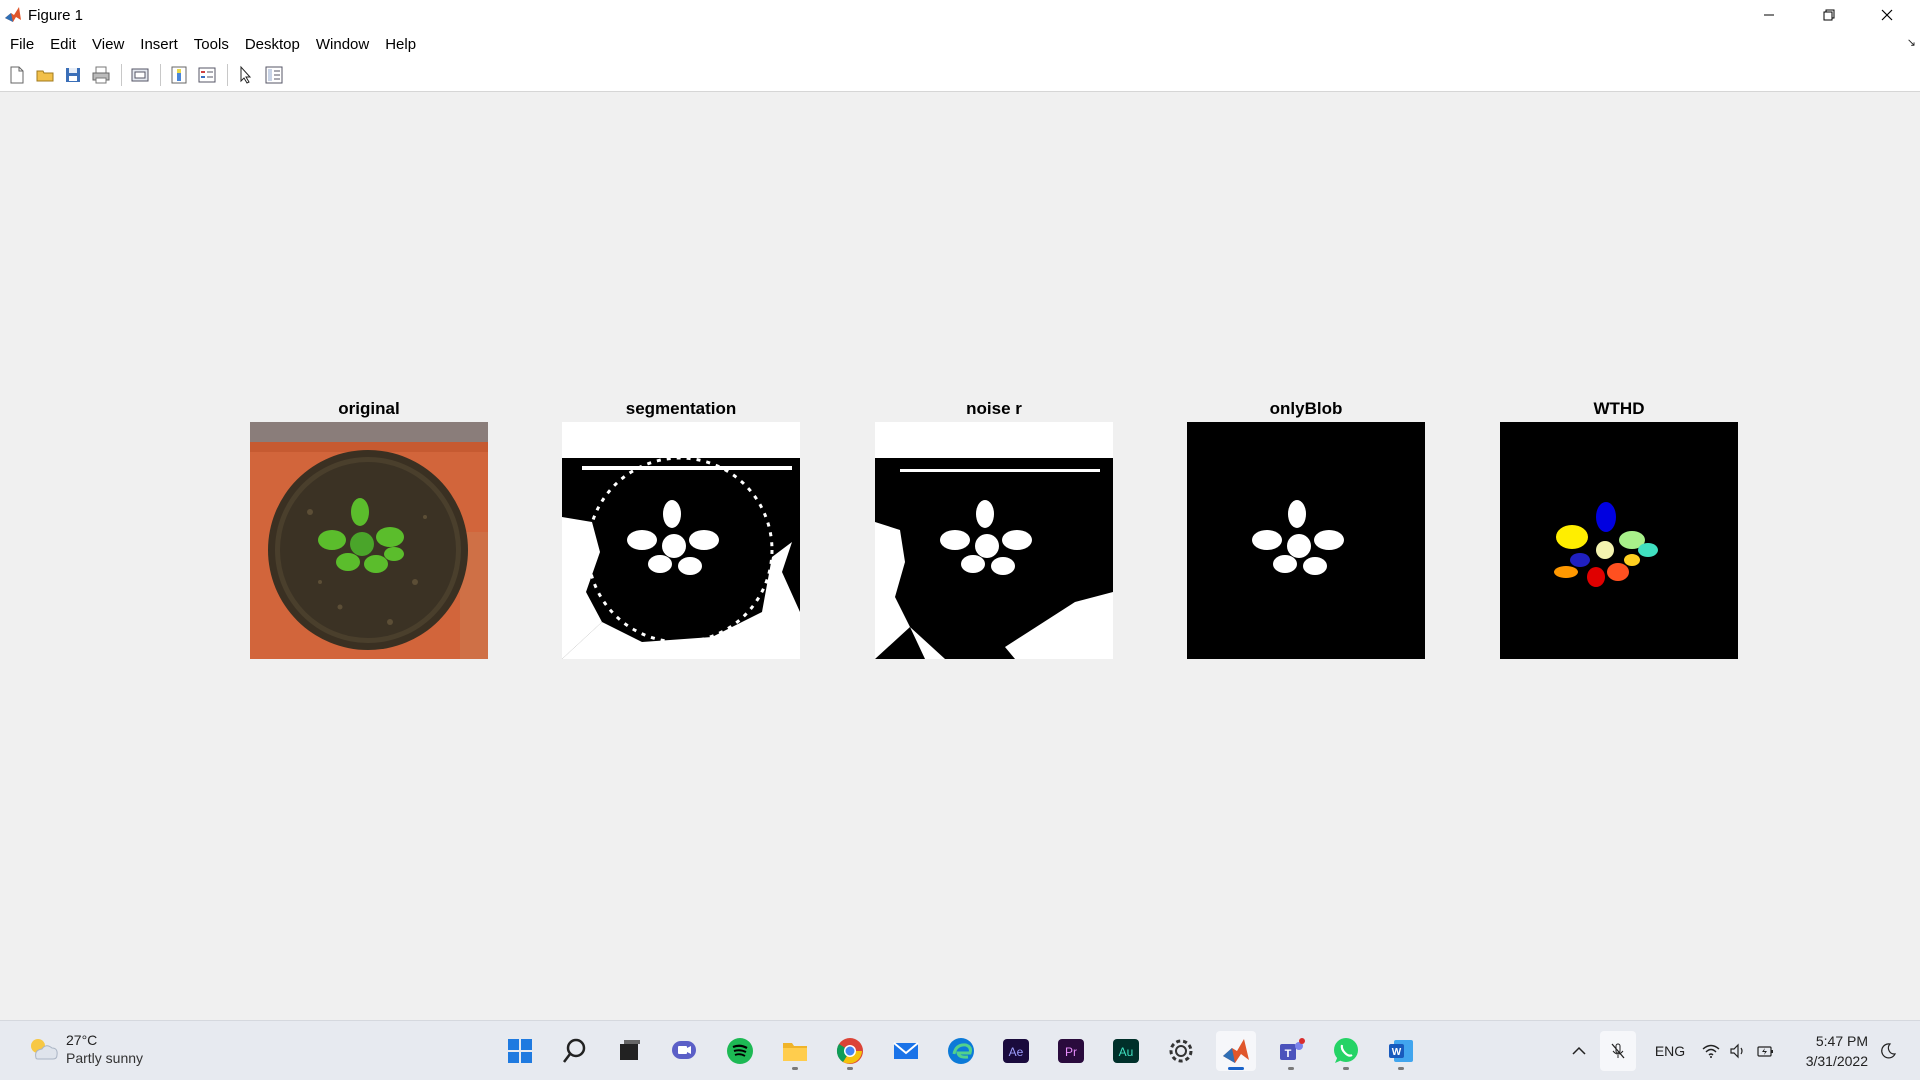 This screenshot has height=1080, width=1920. I want to click on windows-start-icon, so click(520, 1051).